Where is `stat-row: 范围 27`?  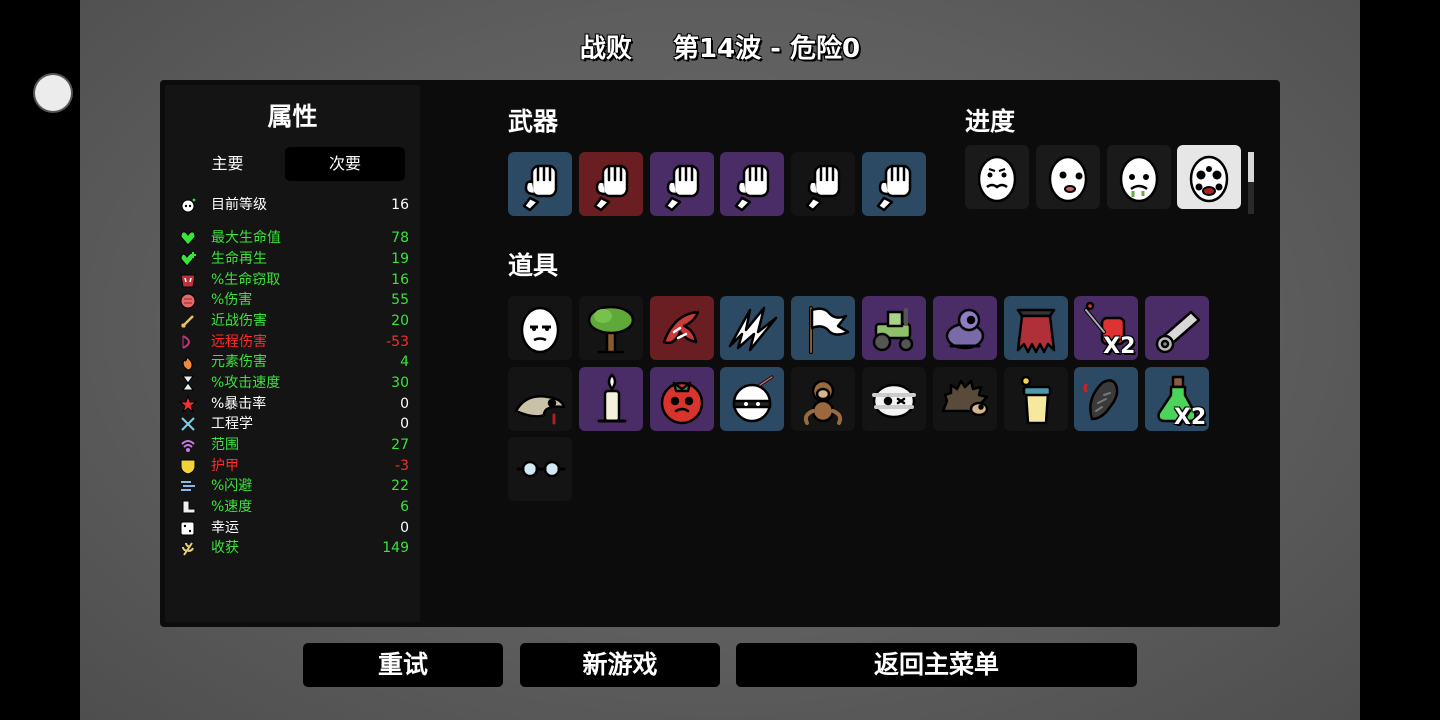
stat-row: 范围 27 is located at coordinates (294, 445).